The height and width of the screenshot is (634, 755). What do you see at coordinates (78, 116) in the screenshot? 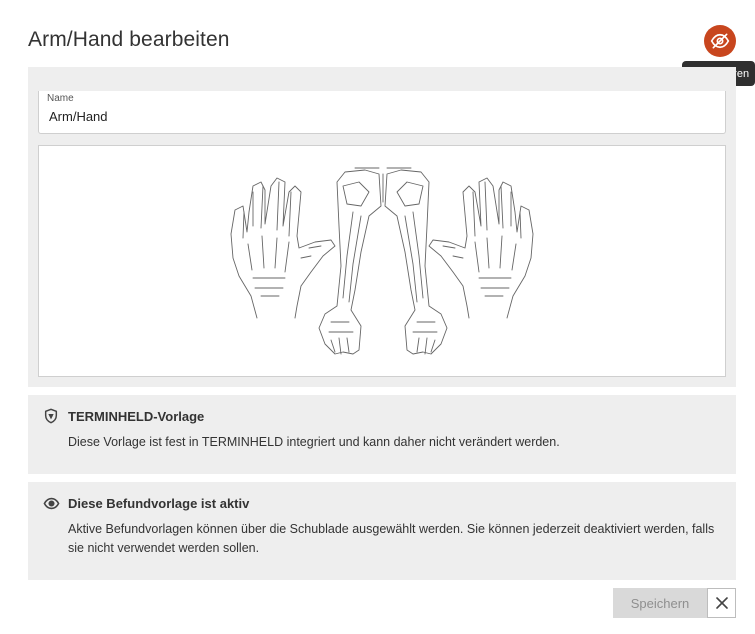
I see `name-value: Arm/Hand` at bounding box center [78, 116].